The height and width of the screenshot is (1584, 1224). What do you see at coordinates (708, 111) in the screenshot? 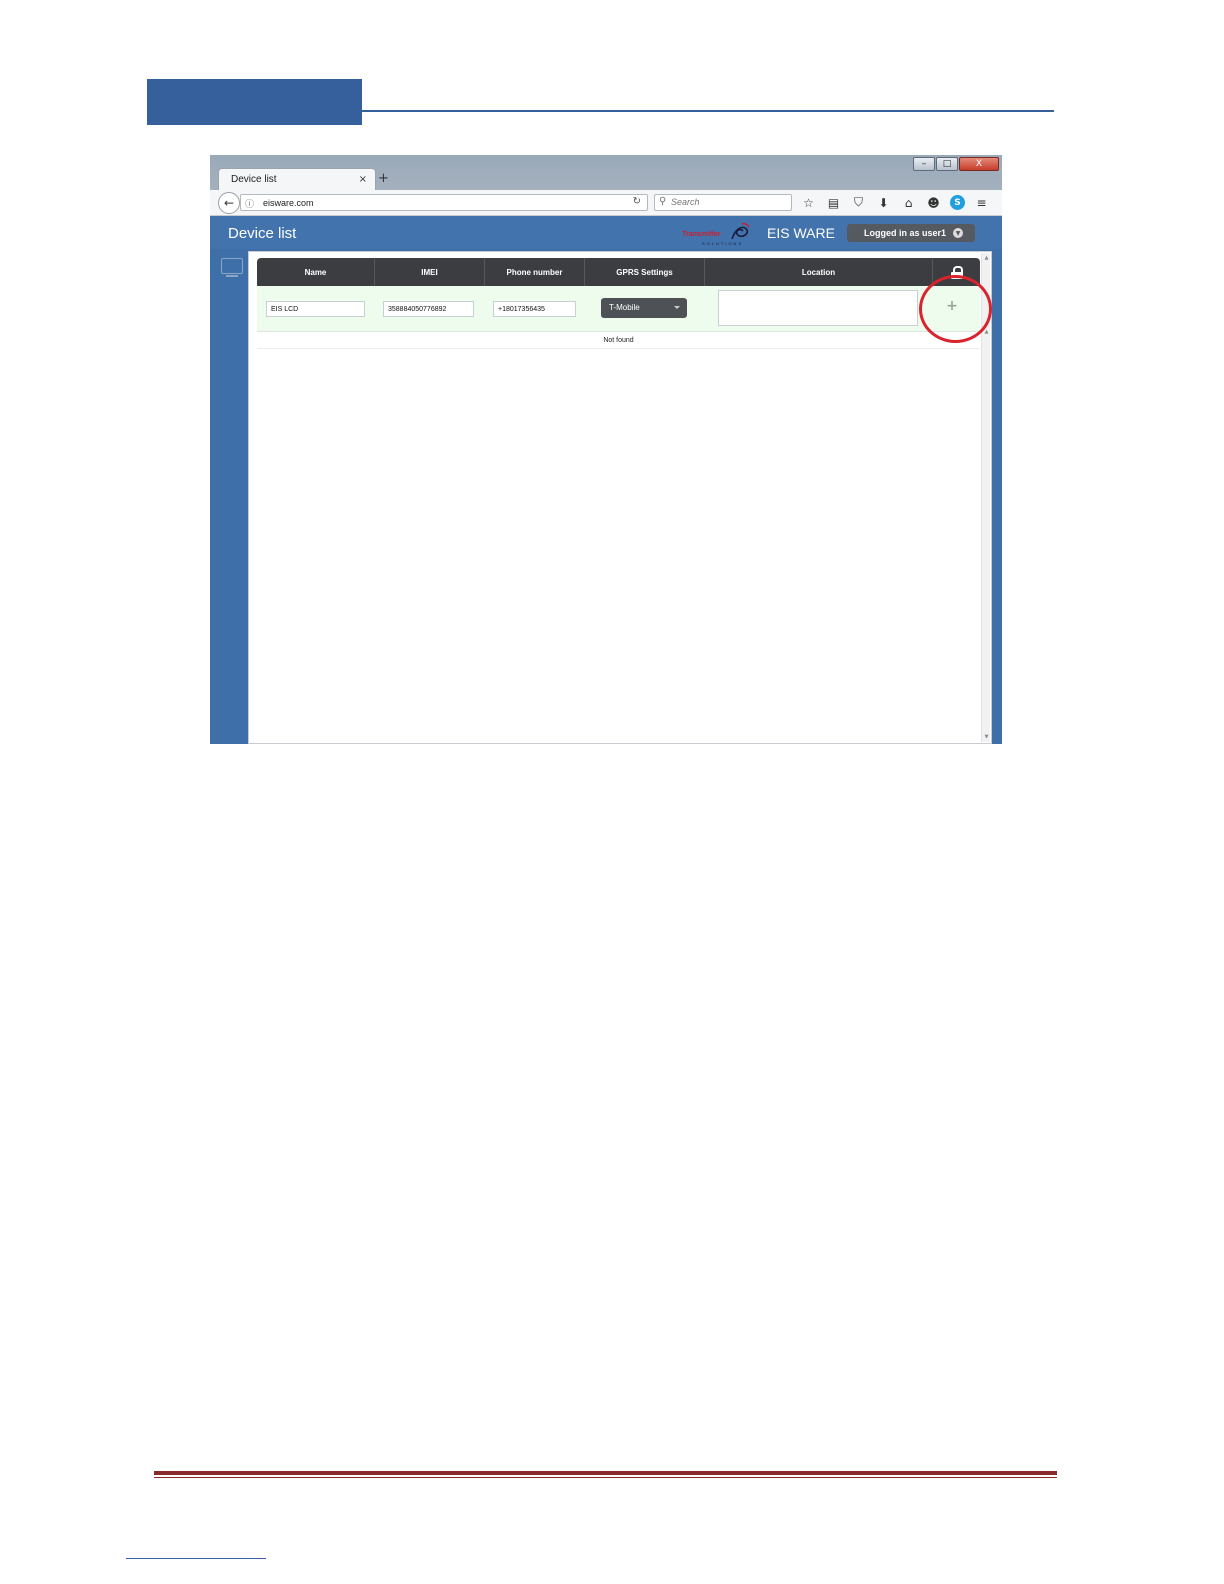
I see `doc-header-rule` at bounding box center [708, 111].